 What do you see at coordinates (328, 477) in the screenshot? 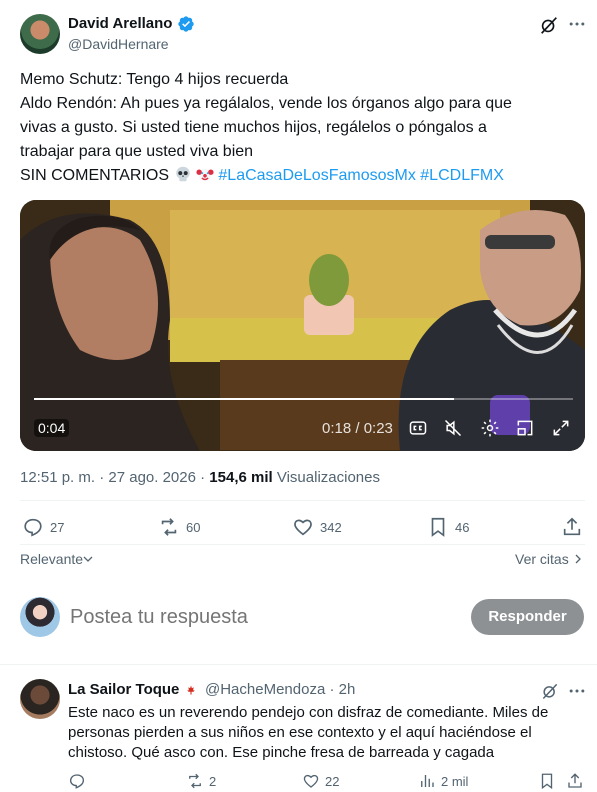
I see `views-label: Visualizaciones` at bounding box center [328, 477].